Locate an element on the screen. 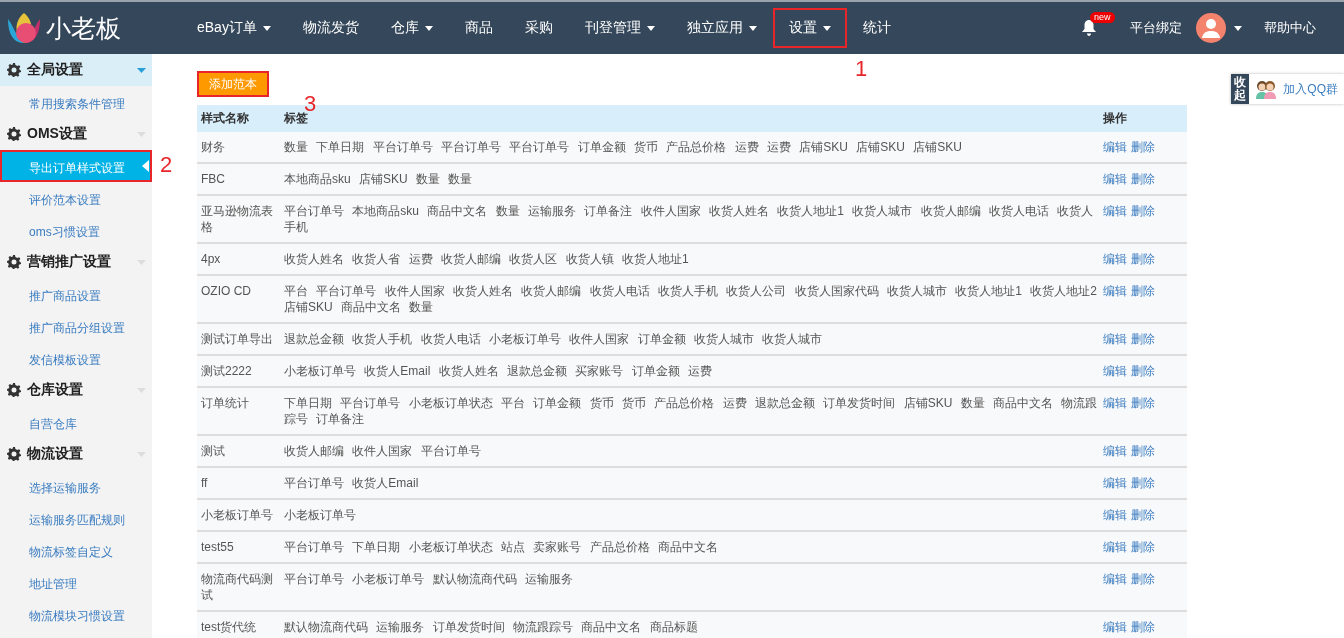 The image size is (1344, 638). tag-list: 平台订单号 小老板订单号 默认物流商代码 运输服务 is located at coordinates (691, 587).